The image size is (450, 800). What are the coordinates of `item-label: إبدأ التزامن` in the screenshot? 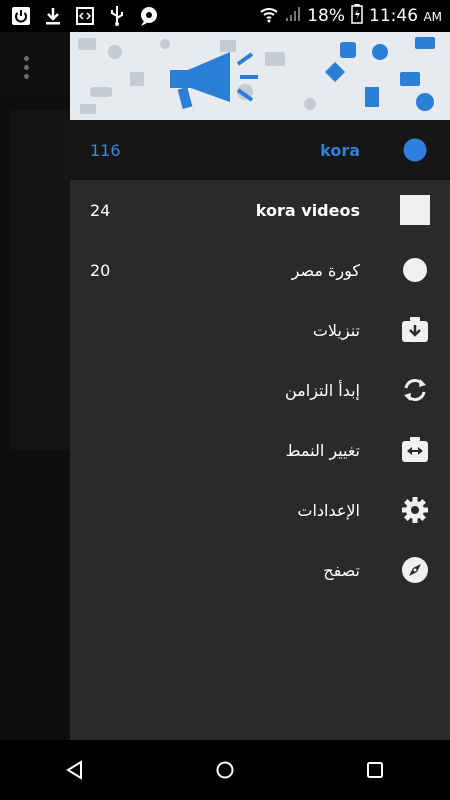 It's located at (322, 390).